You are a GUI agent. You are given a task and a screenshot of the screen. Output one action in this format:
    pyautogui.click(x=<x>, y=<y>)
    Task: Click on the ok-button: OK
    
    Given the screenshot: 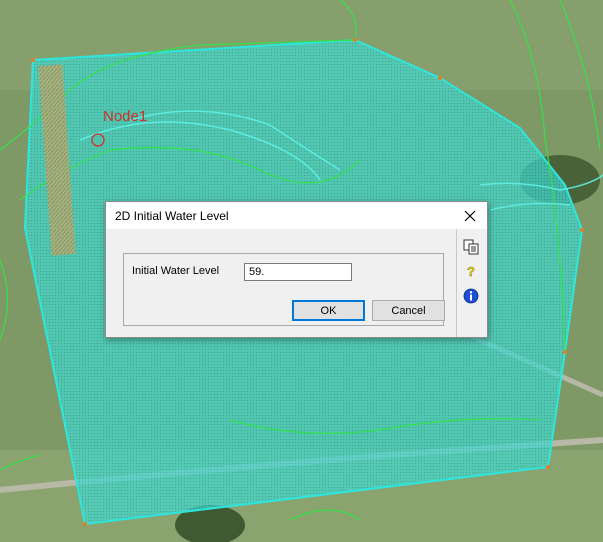 What is the action you would take?
    pyautogui.click(x=328, y=310)
    